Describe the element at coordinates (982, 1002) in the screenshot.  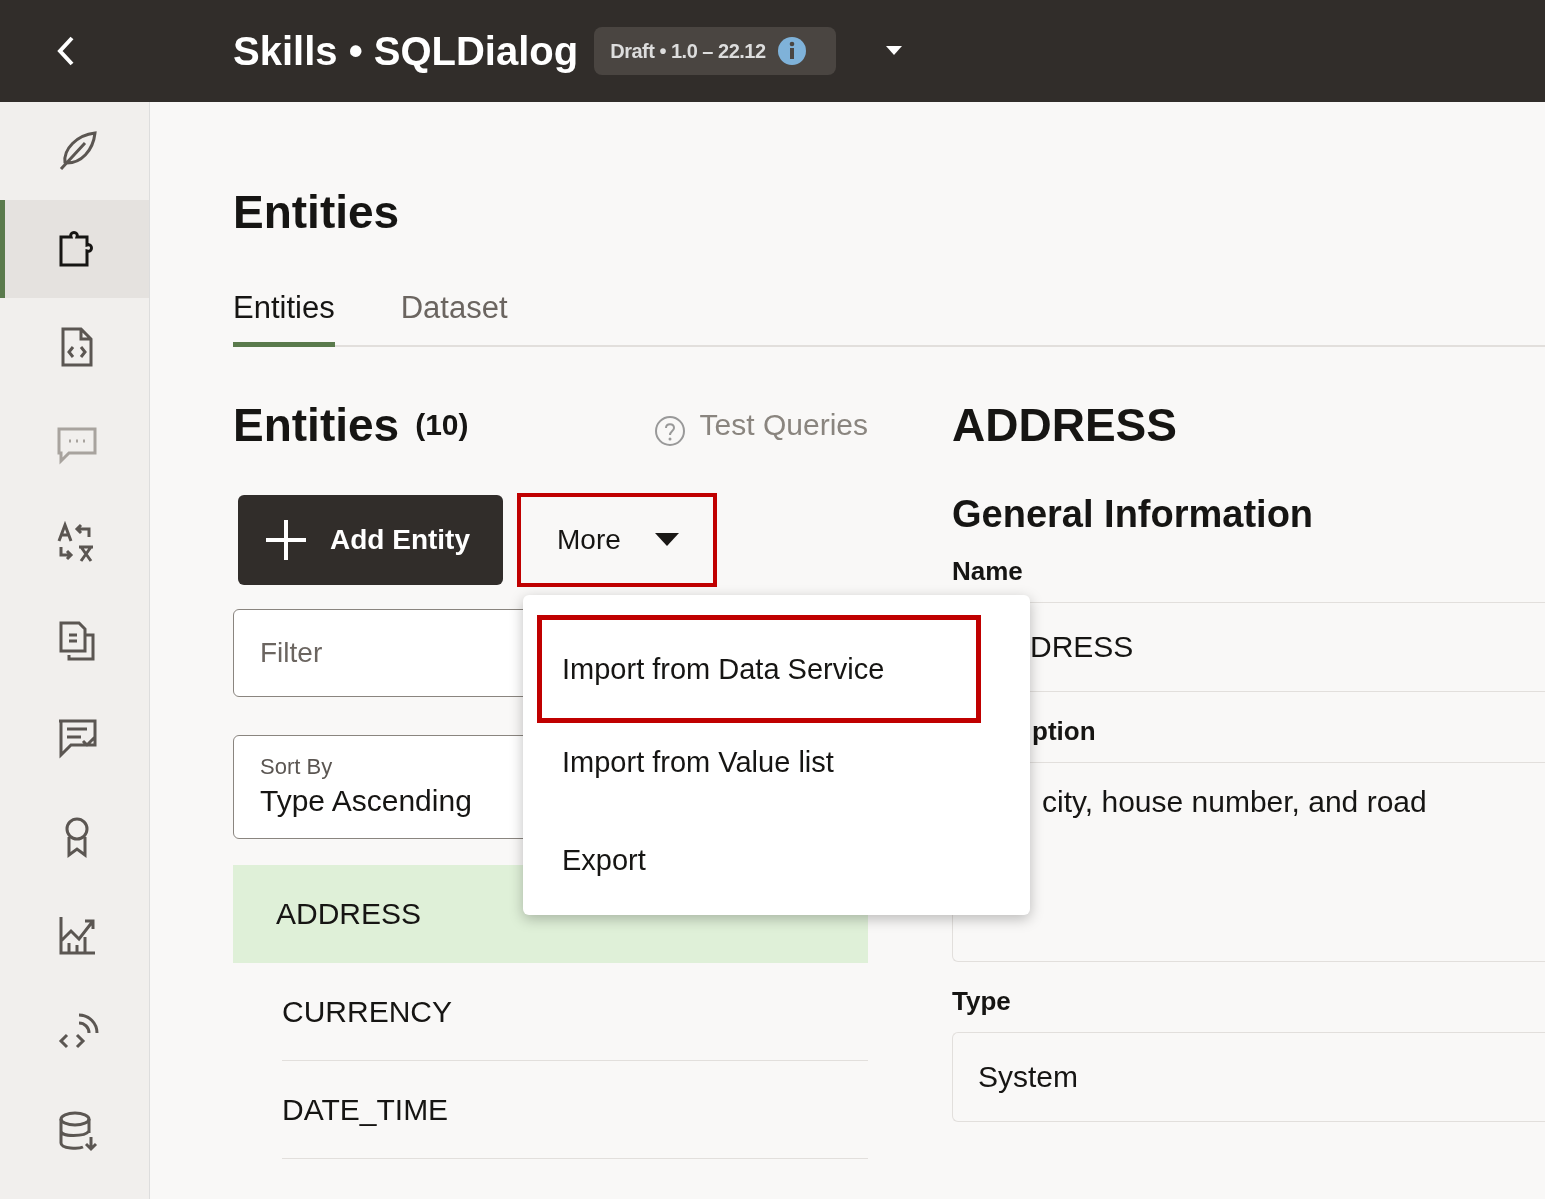
I see `field-label: Type` at that location.